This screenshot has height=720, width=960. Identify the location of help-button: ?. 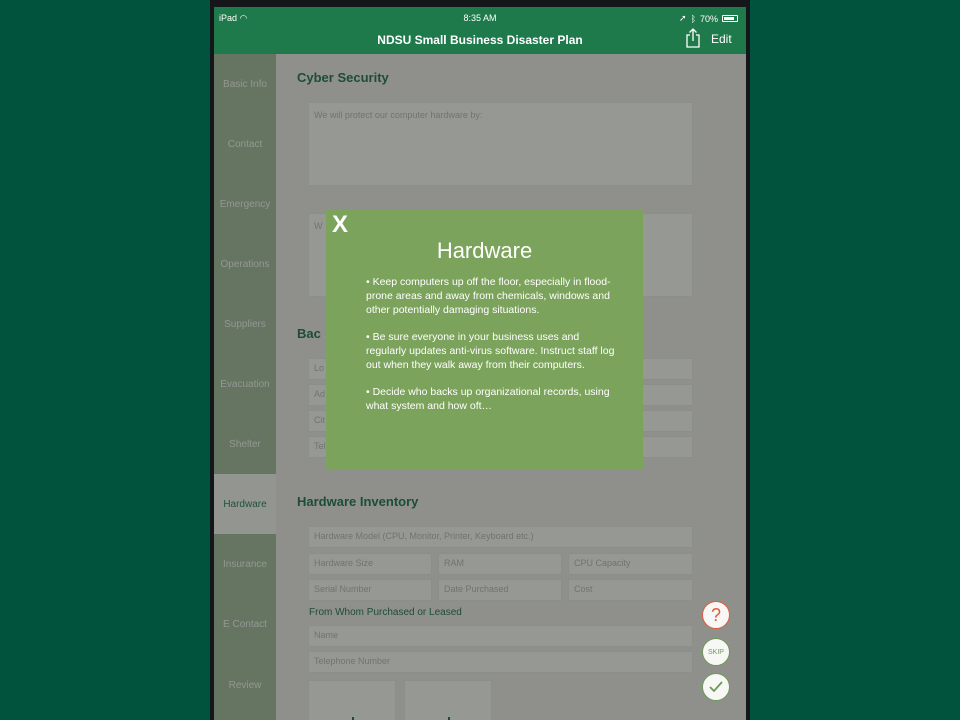
(716, 615).